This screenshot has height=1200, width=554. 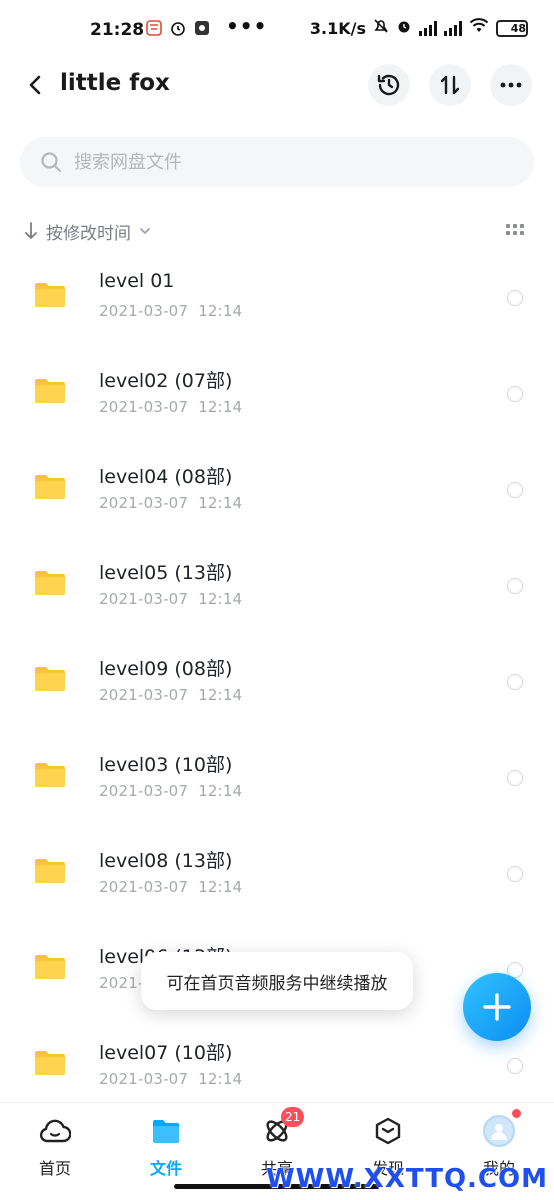 I want to click on back-button, so click(x=35, y=85).